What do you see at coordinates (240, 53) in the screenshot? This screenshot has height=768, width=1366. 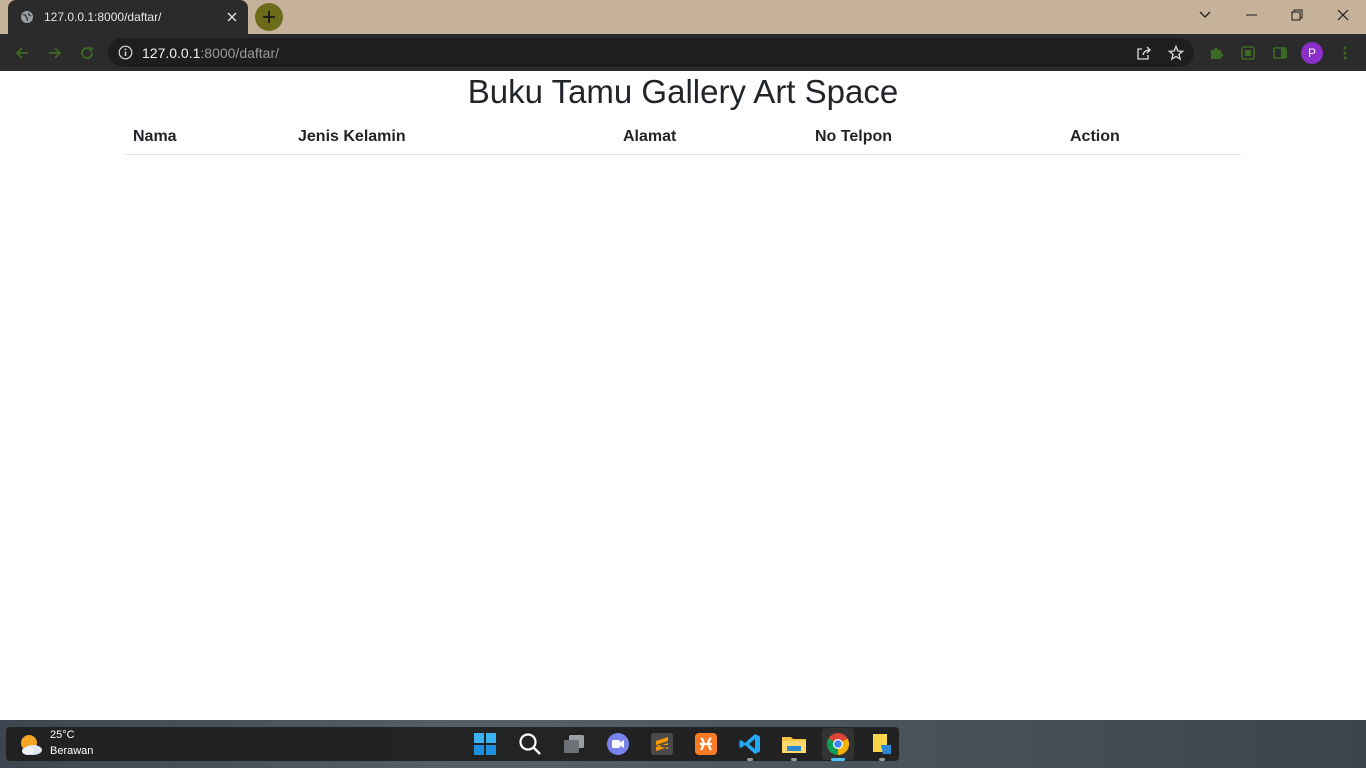 I see `url-path: :8000/daftar/` at bounding box center [240, 53].